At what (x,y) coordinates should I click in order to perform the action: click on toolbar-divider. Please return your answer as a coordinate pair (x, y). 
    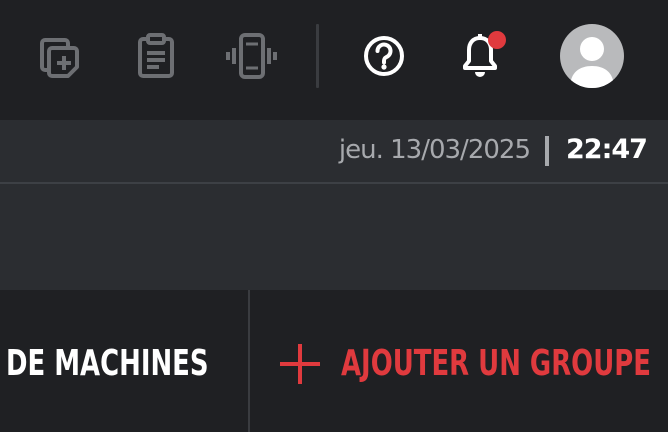
    Looking at the image, I should click on (317, 56).